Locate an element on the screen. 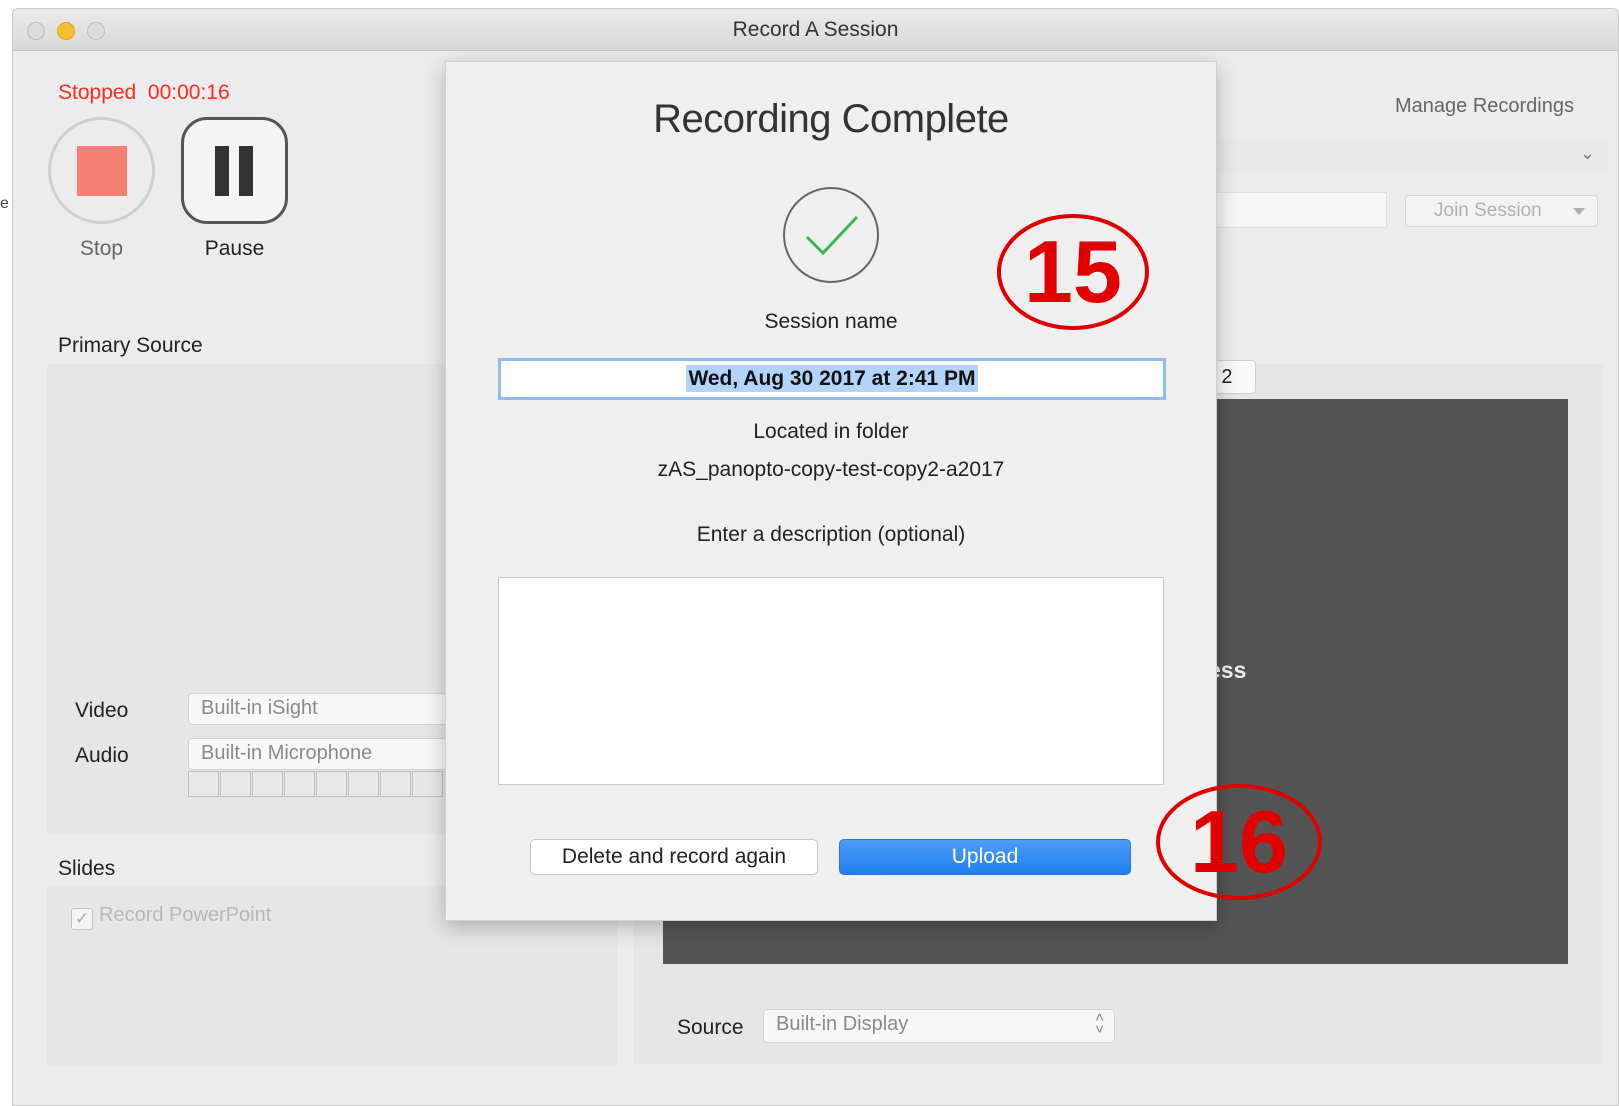  source-label: Source is located at coordinates (710, 1027).